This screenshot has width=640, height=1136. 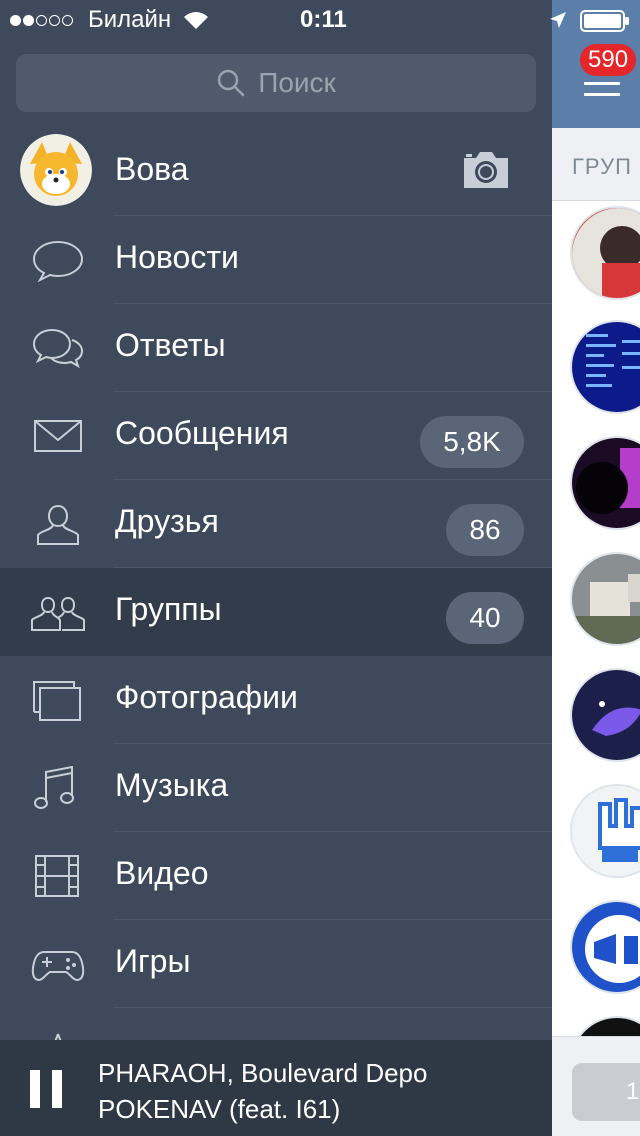 I want to click on people-icon, so click(x=58, y=613).